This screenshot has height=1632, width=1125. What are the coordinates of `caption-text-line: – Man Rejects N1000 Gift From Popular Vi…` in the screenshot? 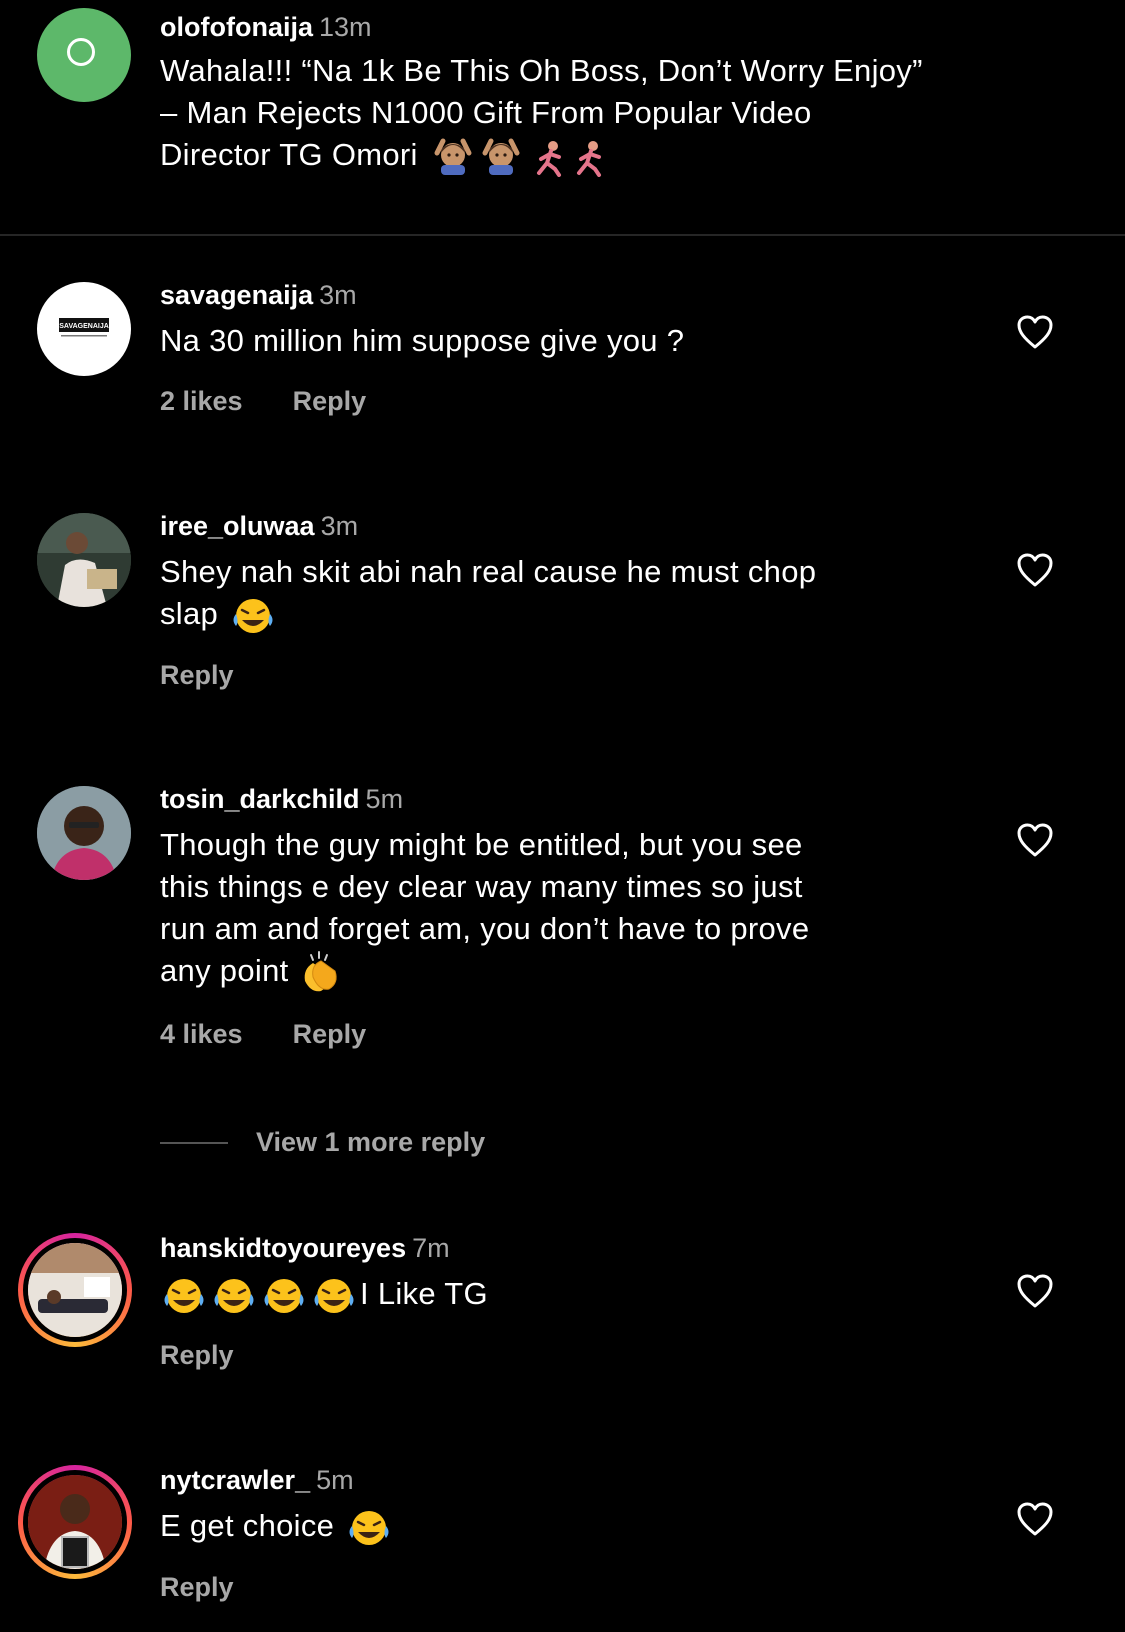 It's located at (486, 112).